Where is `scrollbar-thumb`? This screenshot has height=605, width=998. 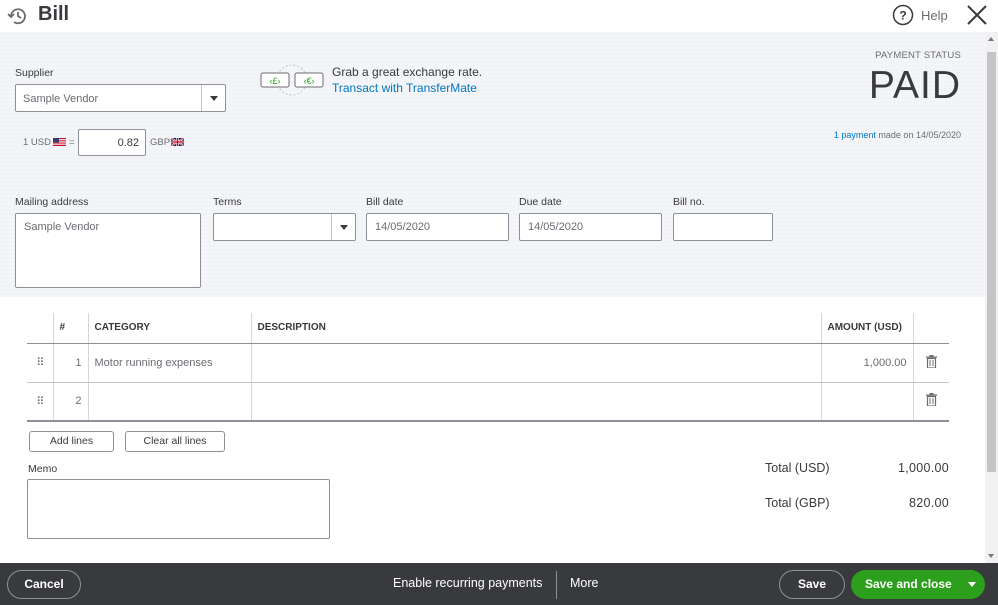
scrollbar-thumb is located at coordinates (991, 262).